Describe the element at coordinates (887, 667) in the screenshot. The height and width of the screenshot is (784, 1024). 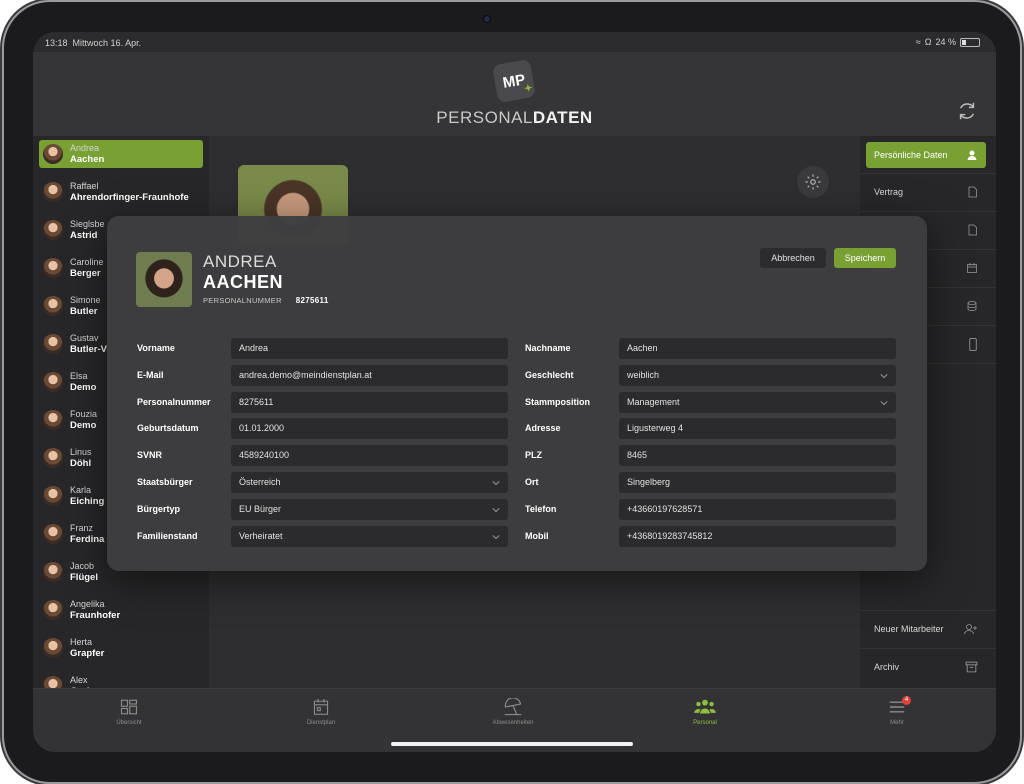
I see `nav-label: Archiv` at that location.